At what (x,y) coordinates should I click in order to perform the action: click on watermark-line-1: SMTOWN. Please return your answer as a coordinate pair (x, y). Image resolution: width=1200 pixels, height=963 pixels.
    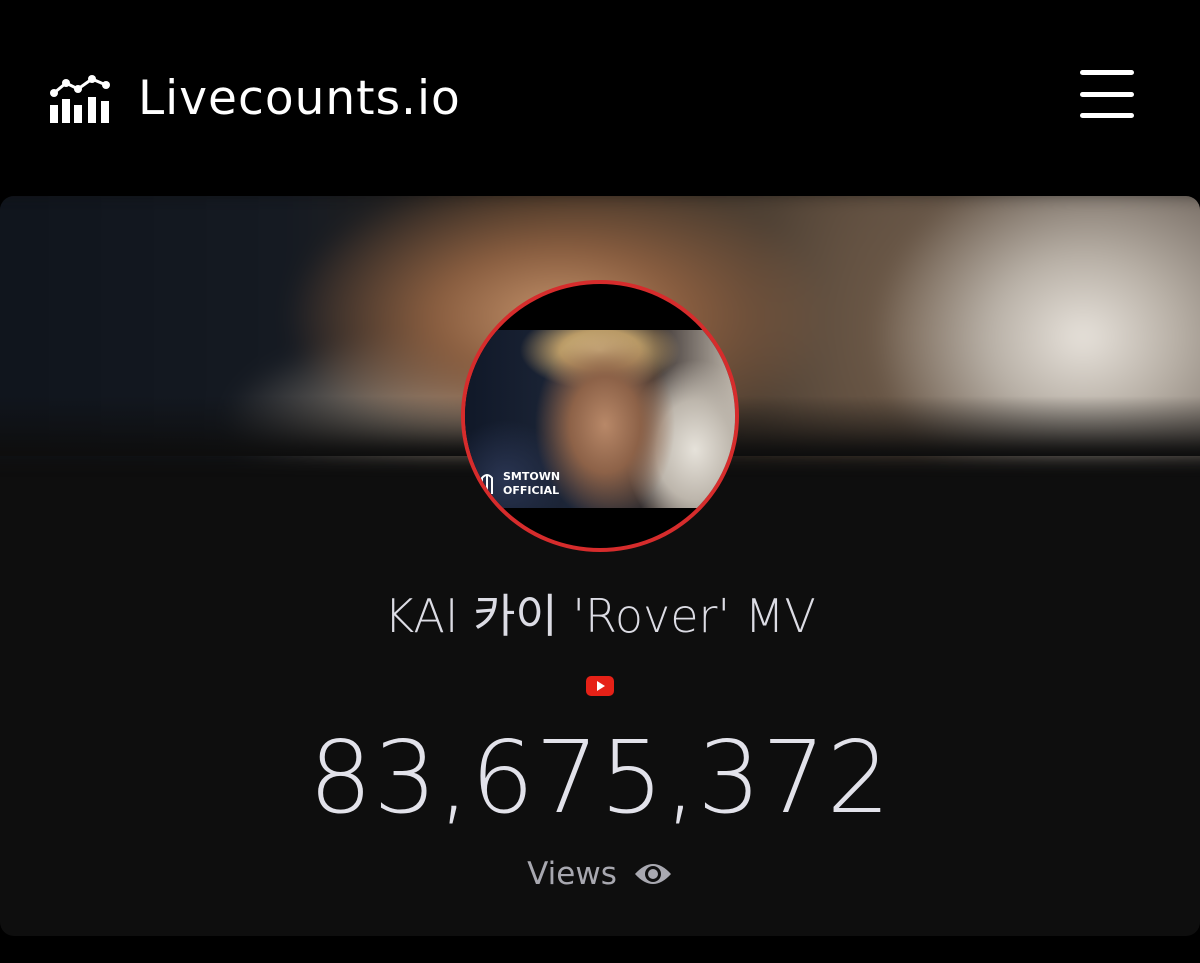
    Looking at the image, I should click on (532, 476).